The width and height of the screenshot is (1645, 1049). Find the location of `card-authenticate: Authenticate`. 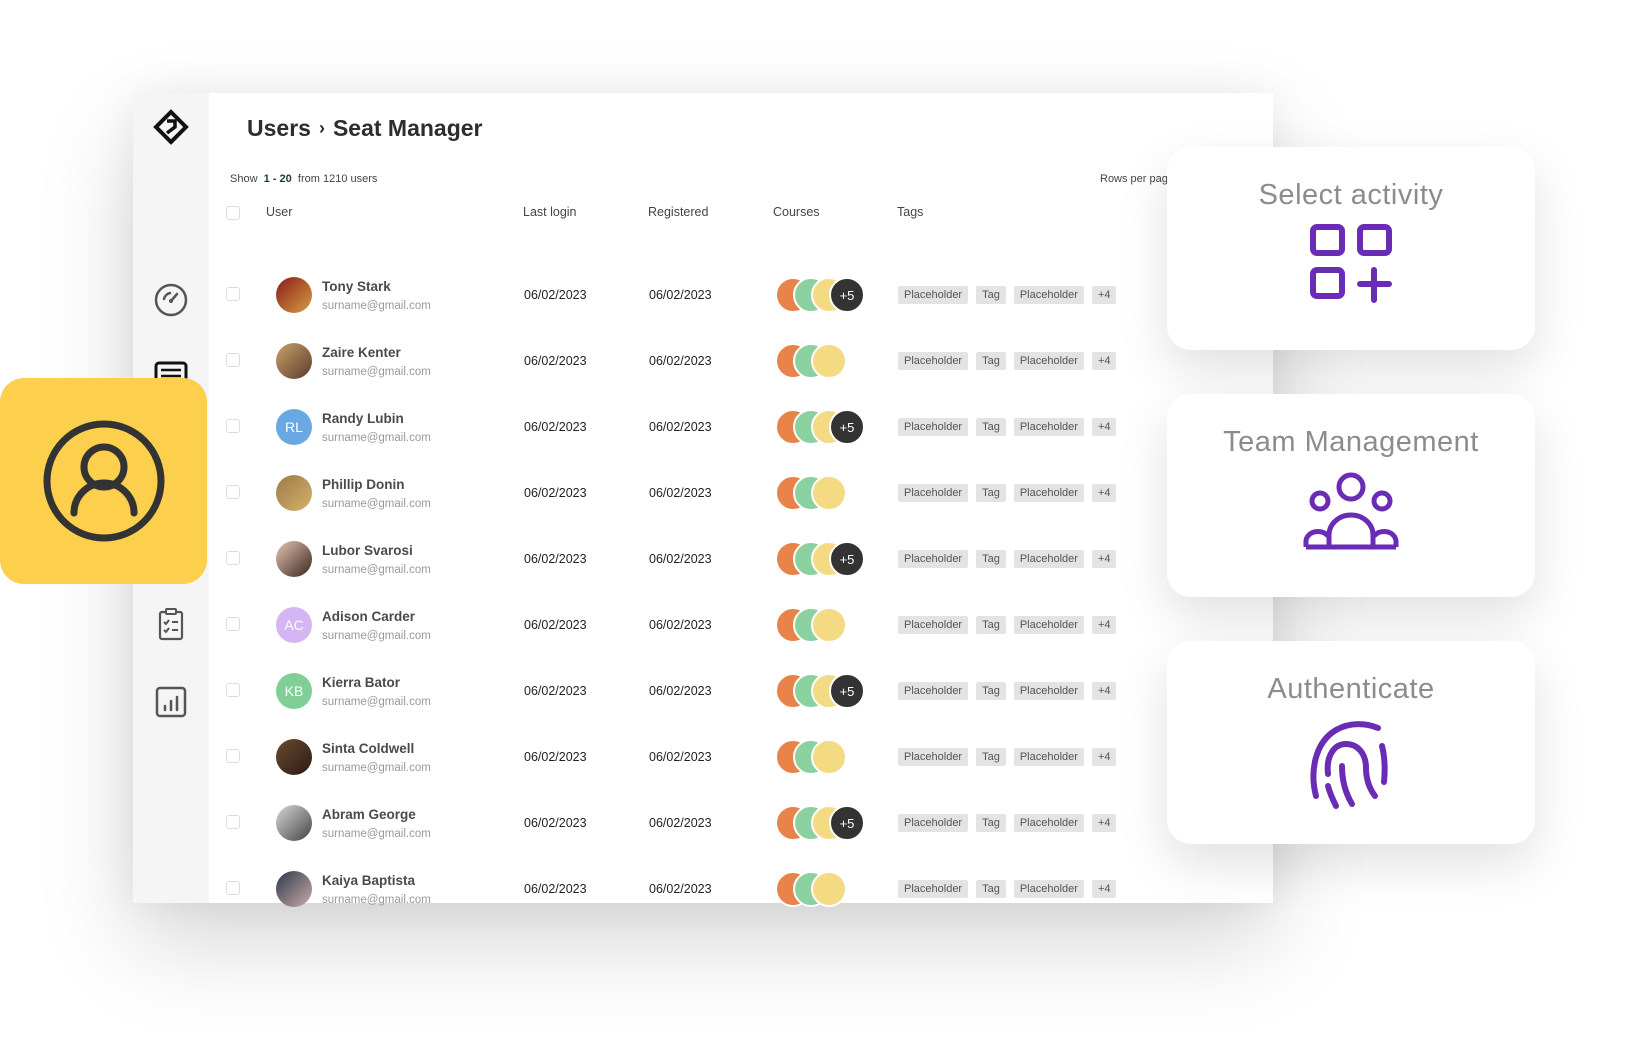

card-authenticate: Authenticate is located at coordinates (1351, 742).